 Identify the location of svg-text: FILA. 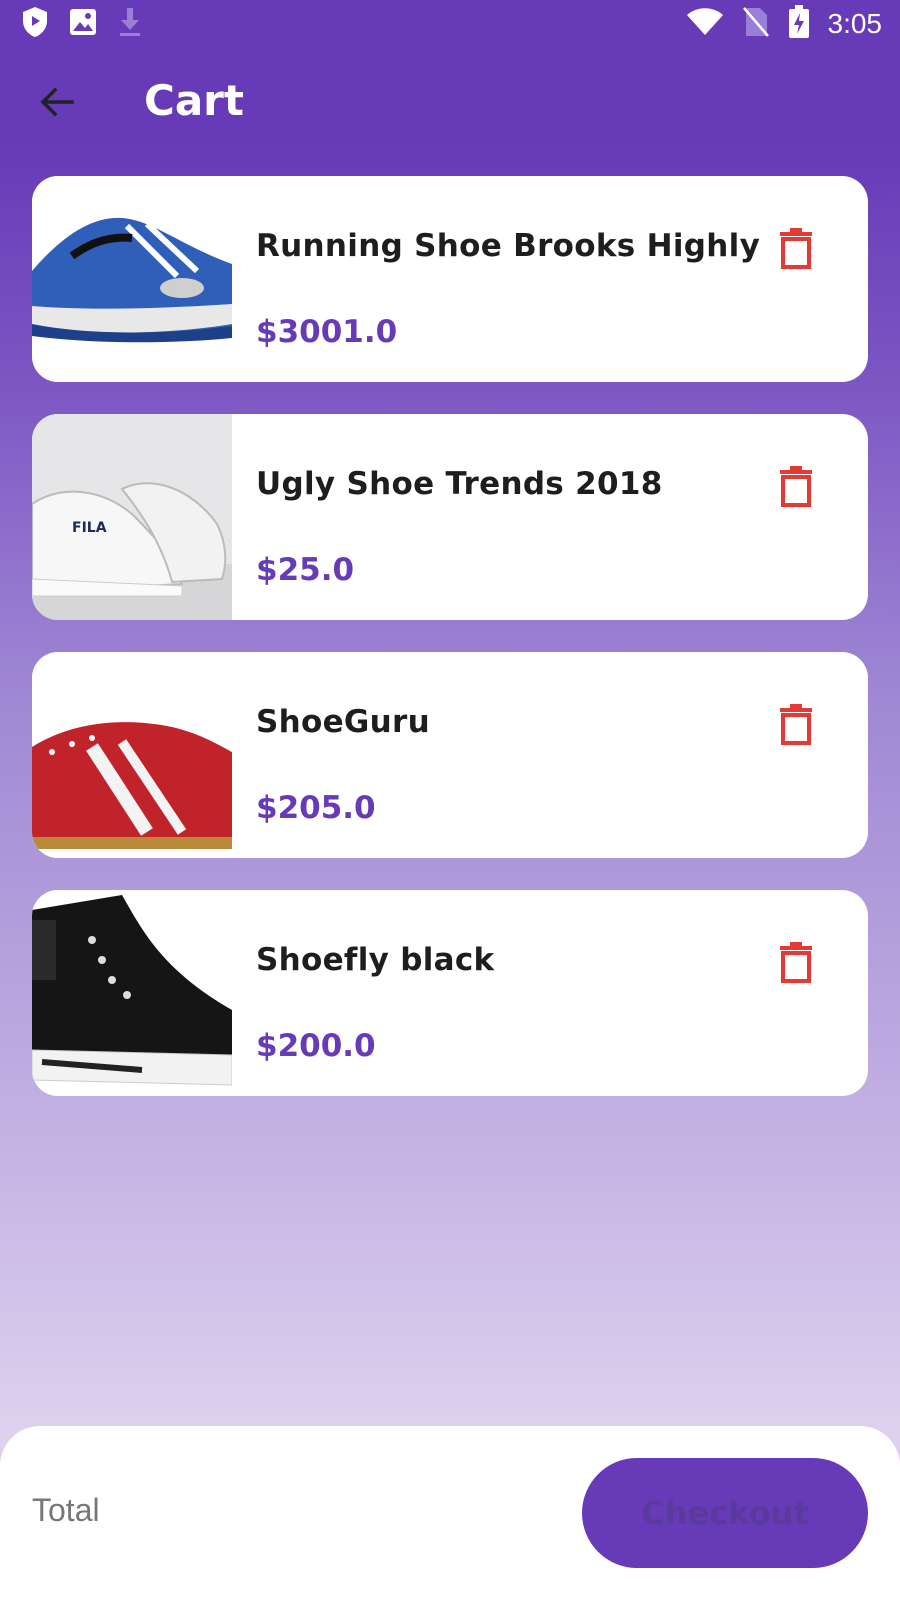
(89, 528).